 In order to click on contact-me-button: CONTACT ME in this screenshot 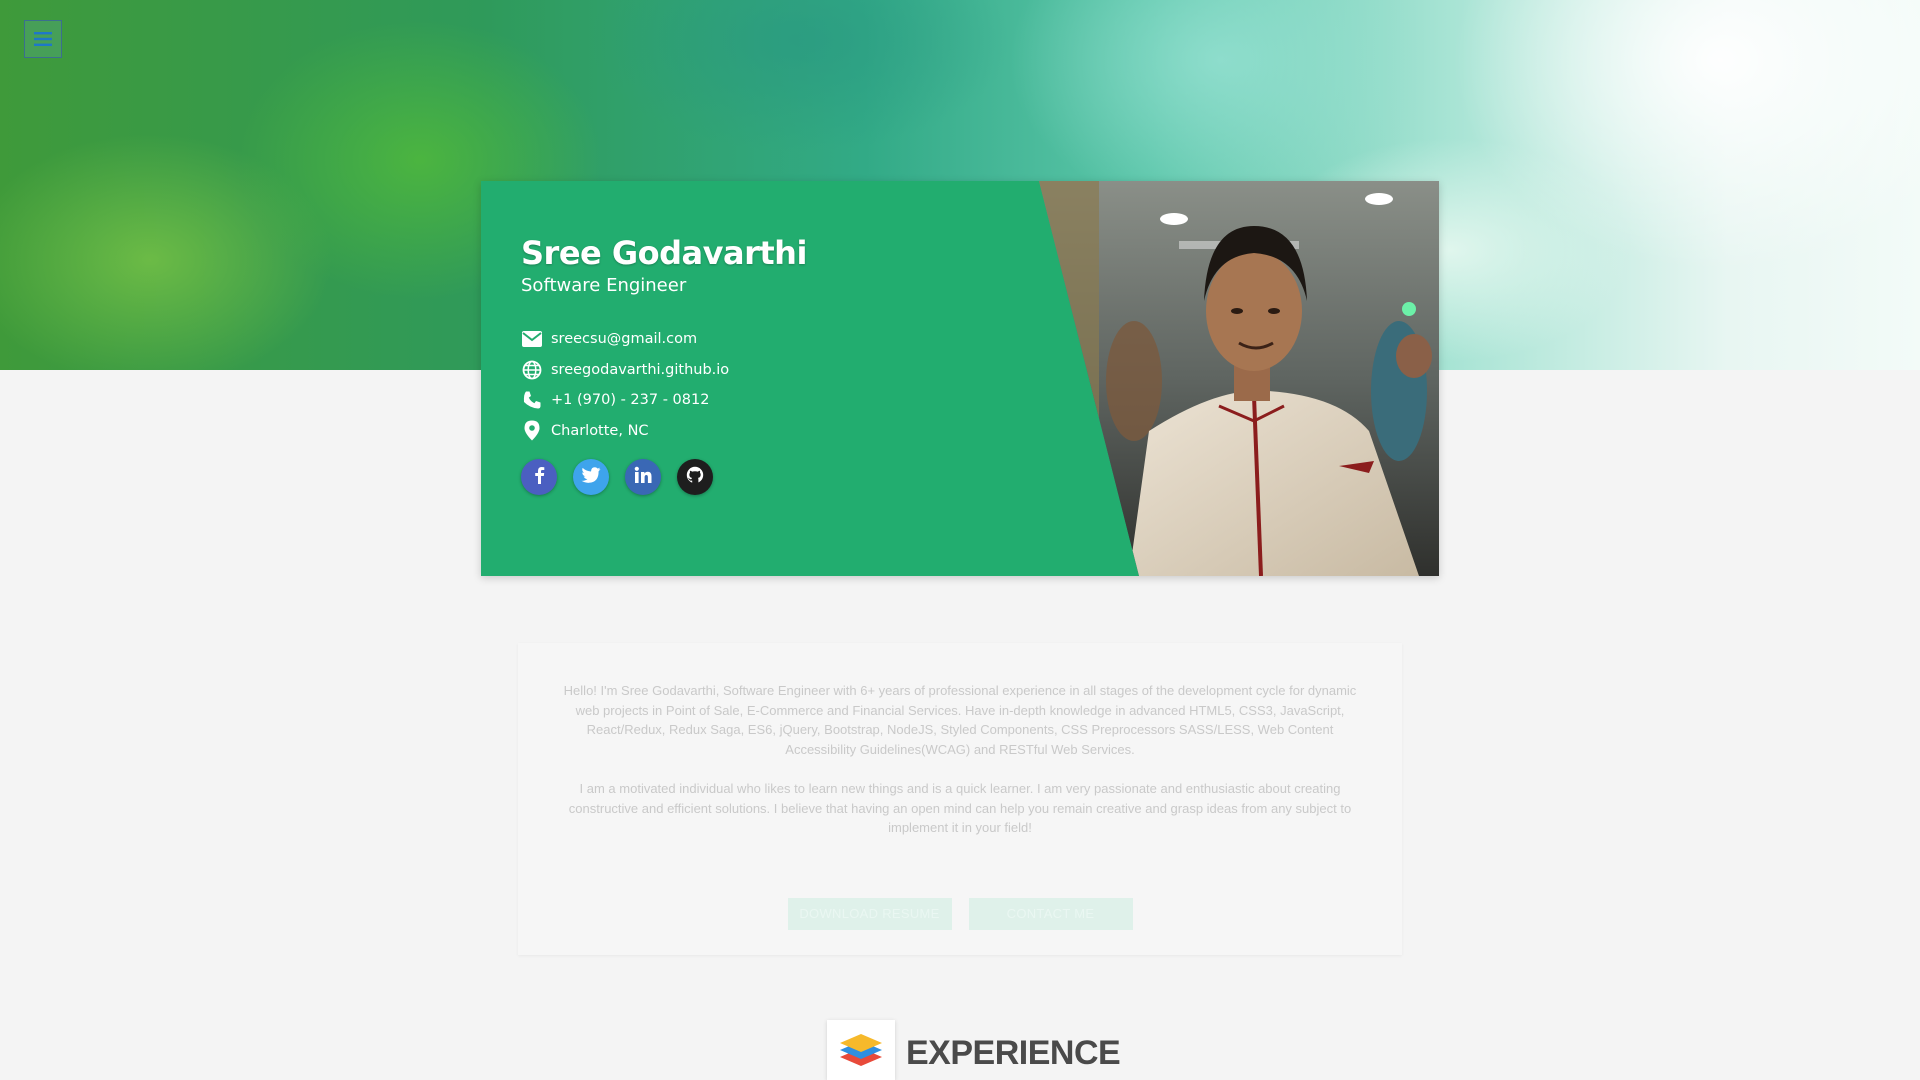, I will do `click(1050, 914)`.